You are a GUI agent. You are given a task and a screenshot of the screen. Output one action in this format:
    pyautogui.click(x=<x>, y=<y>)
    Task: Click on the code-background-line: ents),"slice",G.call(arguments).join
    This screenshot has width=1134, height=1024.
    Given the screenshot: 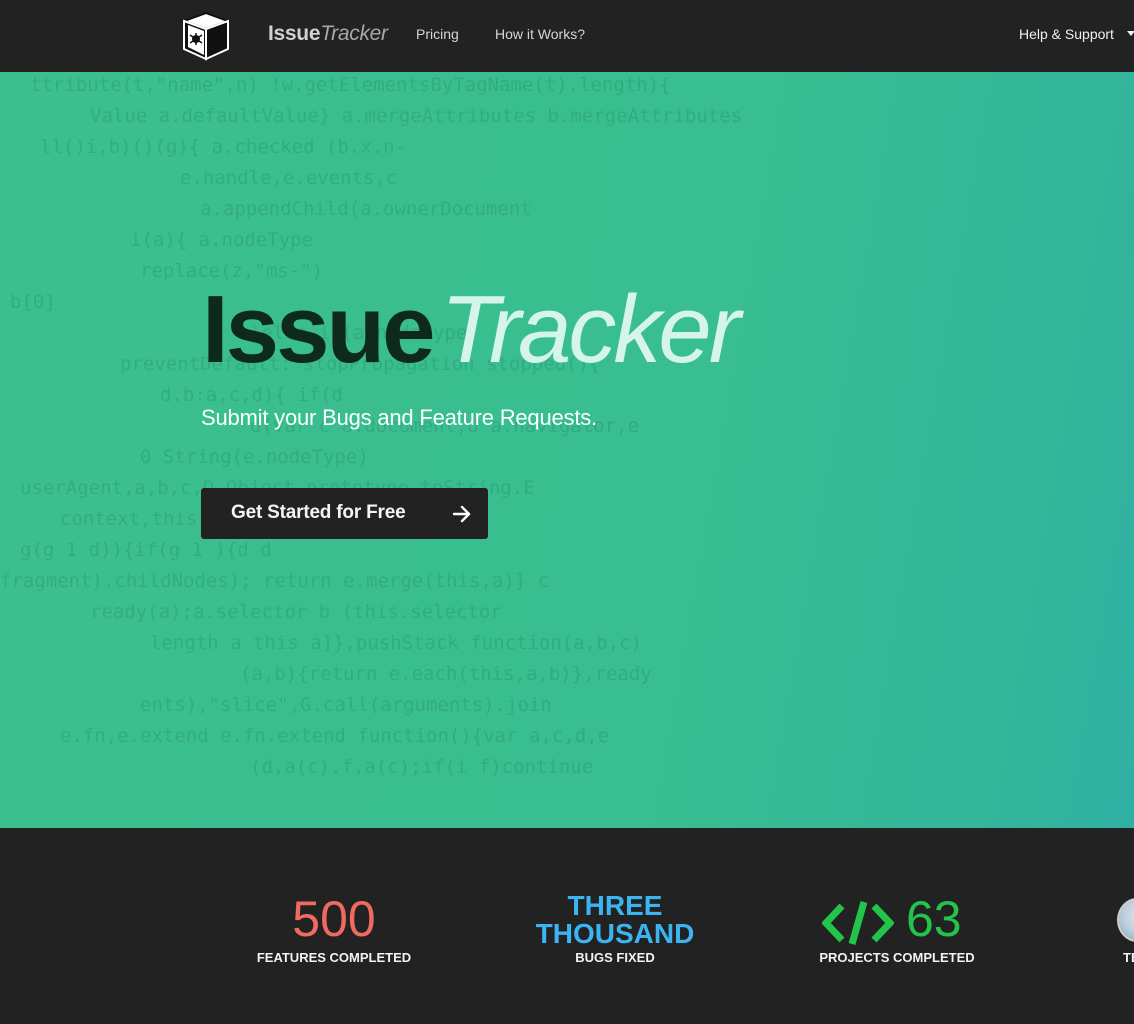 What is the action you would take?
    pyautogui.click(x=346, y=705)
    